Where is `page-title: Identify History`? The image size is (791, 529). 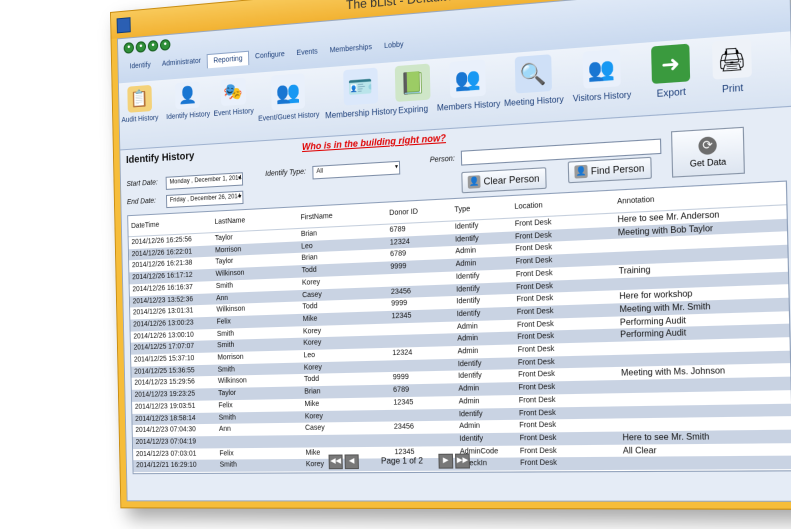
page-title: Identify History is located at coordinates (160, 158).